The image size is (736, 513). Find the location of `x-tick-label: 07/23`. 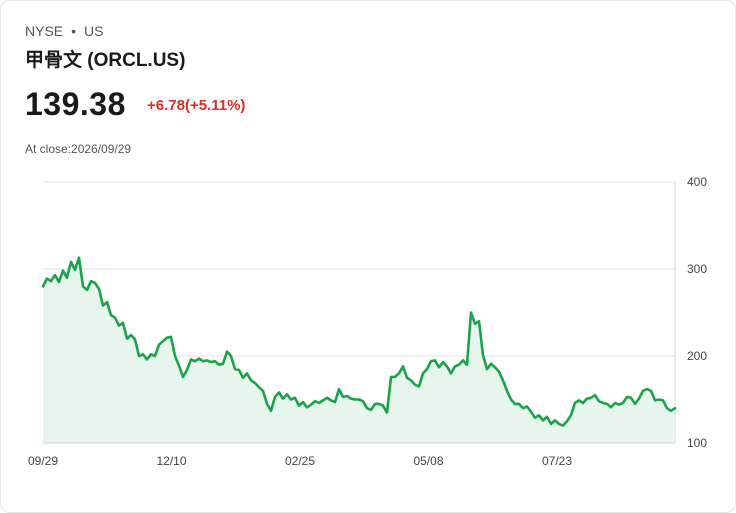

x-tick-label: 07/23 is located at coordinates (557, 461).